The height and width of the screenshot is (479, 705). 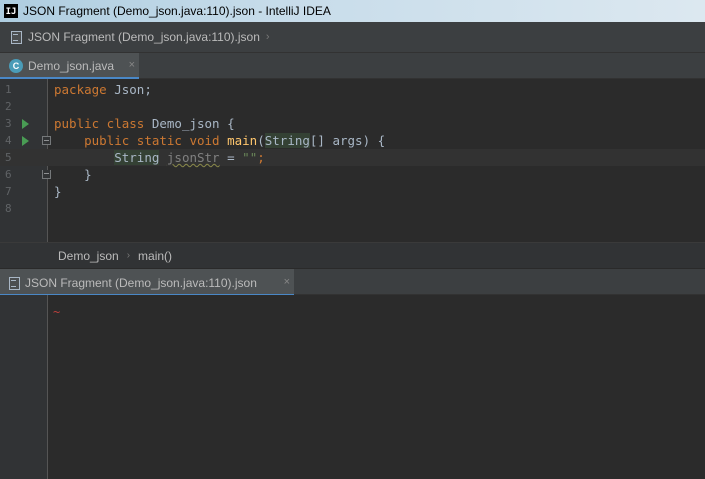 What do you see at coordinates (352, 106) in the screenshot?
I see `code-line: 2` at bounding box center [352, 106].